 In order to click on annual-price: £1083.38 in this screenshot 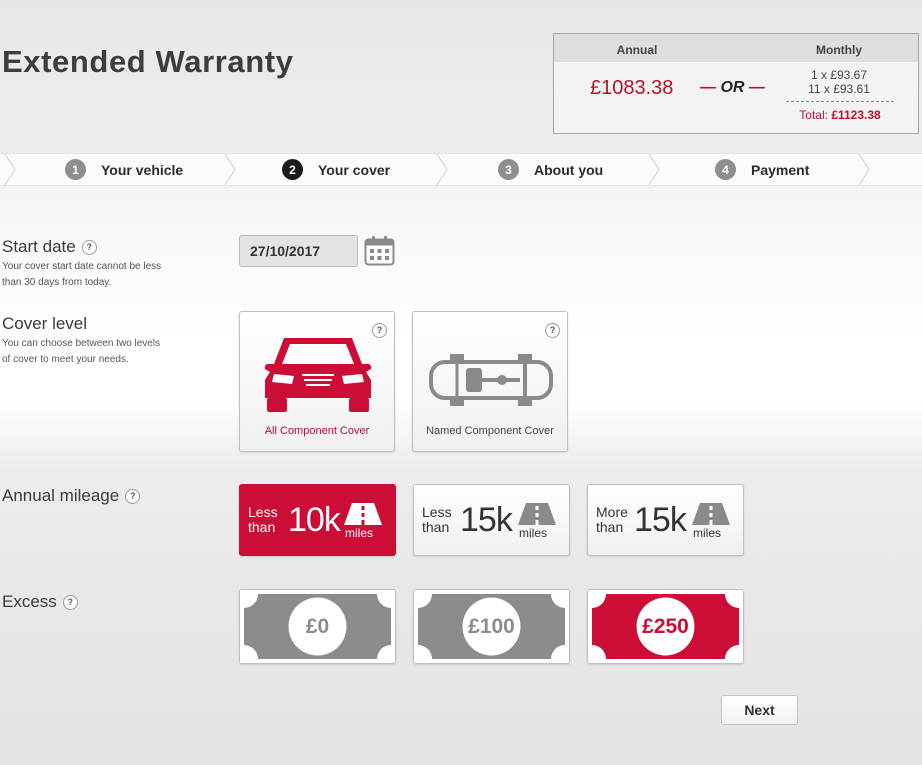, I will do `click(632, 88)`.